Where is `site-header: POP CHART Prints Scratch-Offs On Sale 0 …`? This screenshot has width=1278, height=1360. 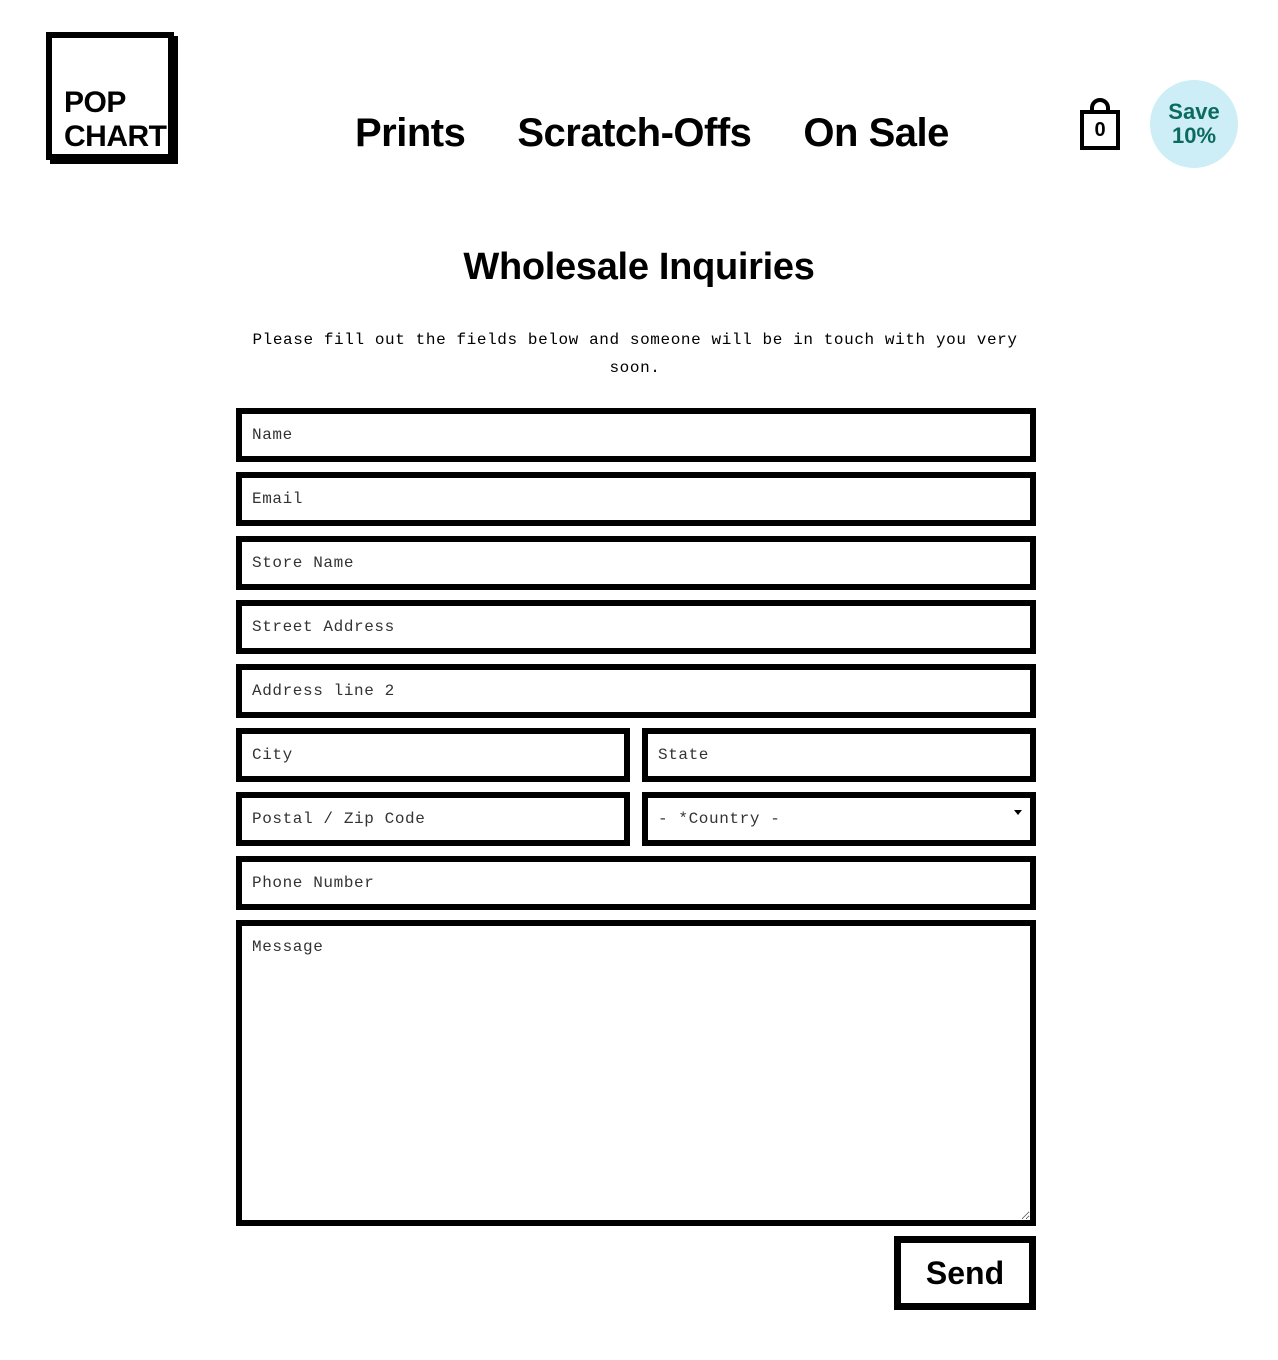
site-header: POP CHART Prints Scratch-Offs On Sale 0 … is located at coordinates (639, 100).